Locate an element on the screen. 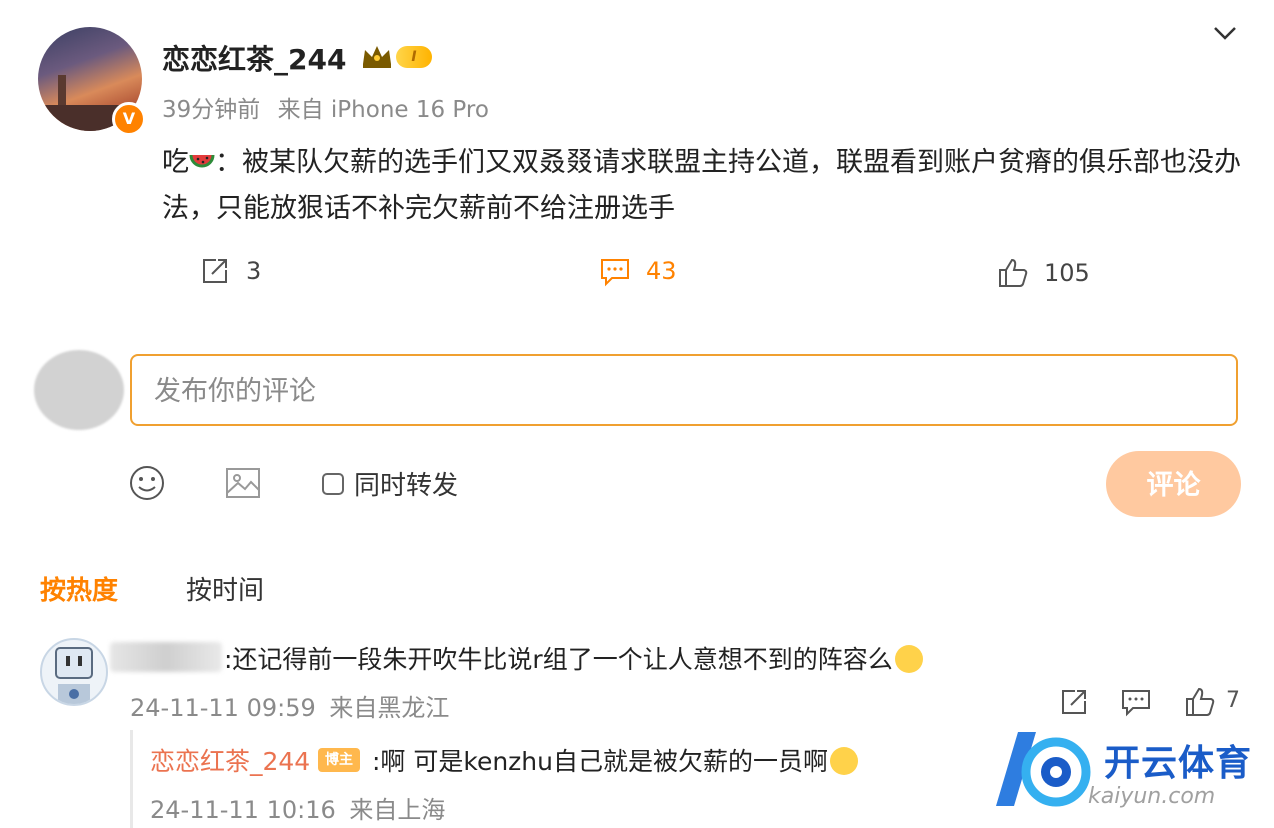  author-badge: 博主 is located at coordinates (339, 760).